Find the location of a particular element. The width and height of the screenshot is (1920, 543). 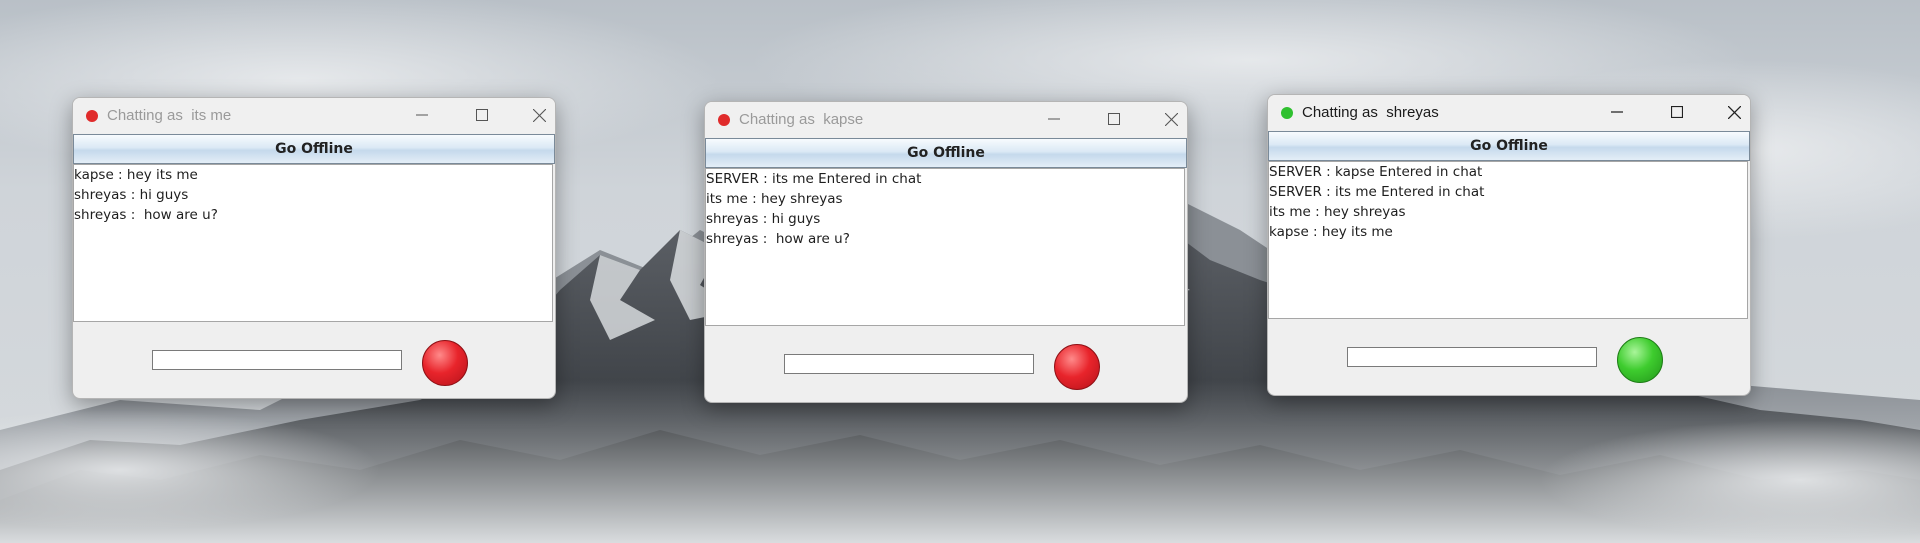

title-bar: Chatting as its me is located at coordinates (314, 115).